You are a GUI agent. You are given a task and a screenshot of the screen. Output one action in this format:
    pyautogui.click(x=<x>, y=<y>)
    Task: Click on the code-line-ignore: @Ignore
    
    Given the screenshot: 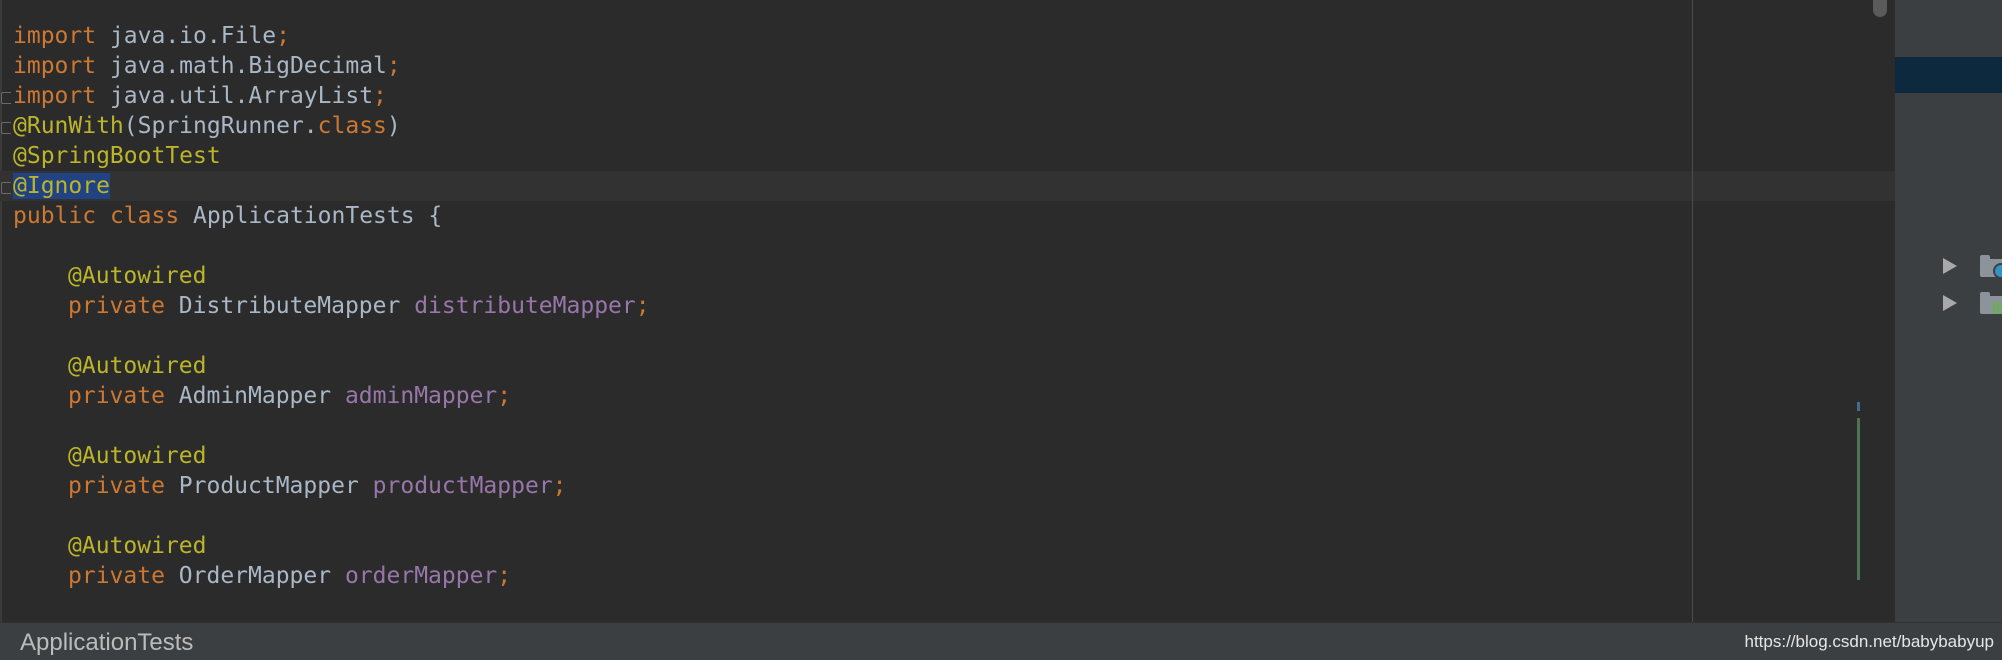 What is the action you would take?
    pyautogui.click(x=61, y=186)
    